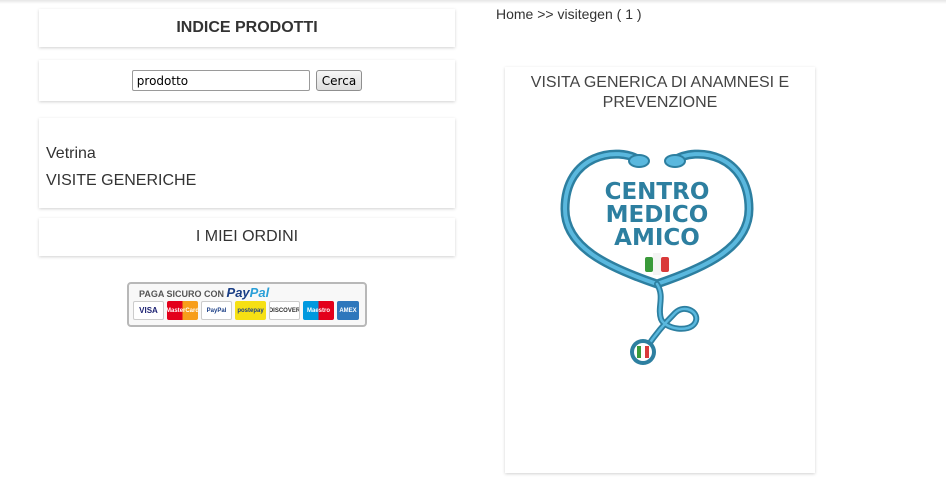 Image resolution: width=946 pixels, height=490 pixels. Describe the element at coordinates (473, 2) in the screenshot. I see `top-shadow-bar` at that location.